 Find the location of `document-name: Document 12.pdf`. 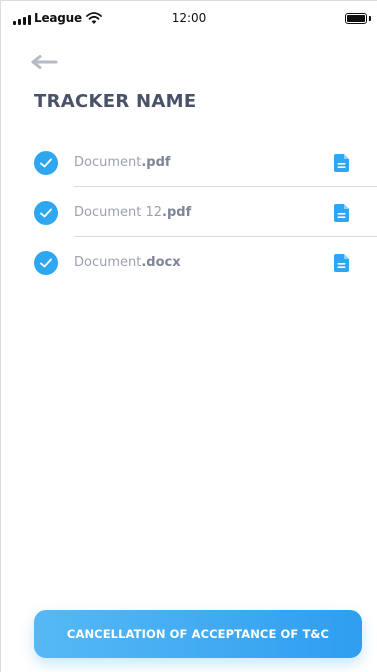

document-name: Document 12.pdf is located at coordinates (132, 212).